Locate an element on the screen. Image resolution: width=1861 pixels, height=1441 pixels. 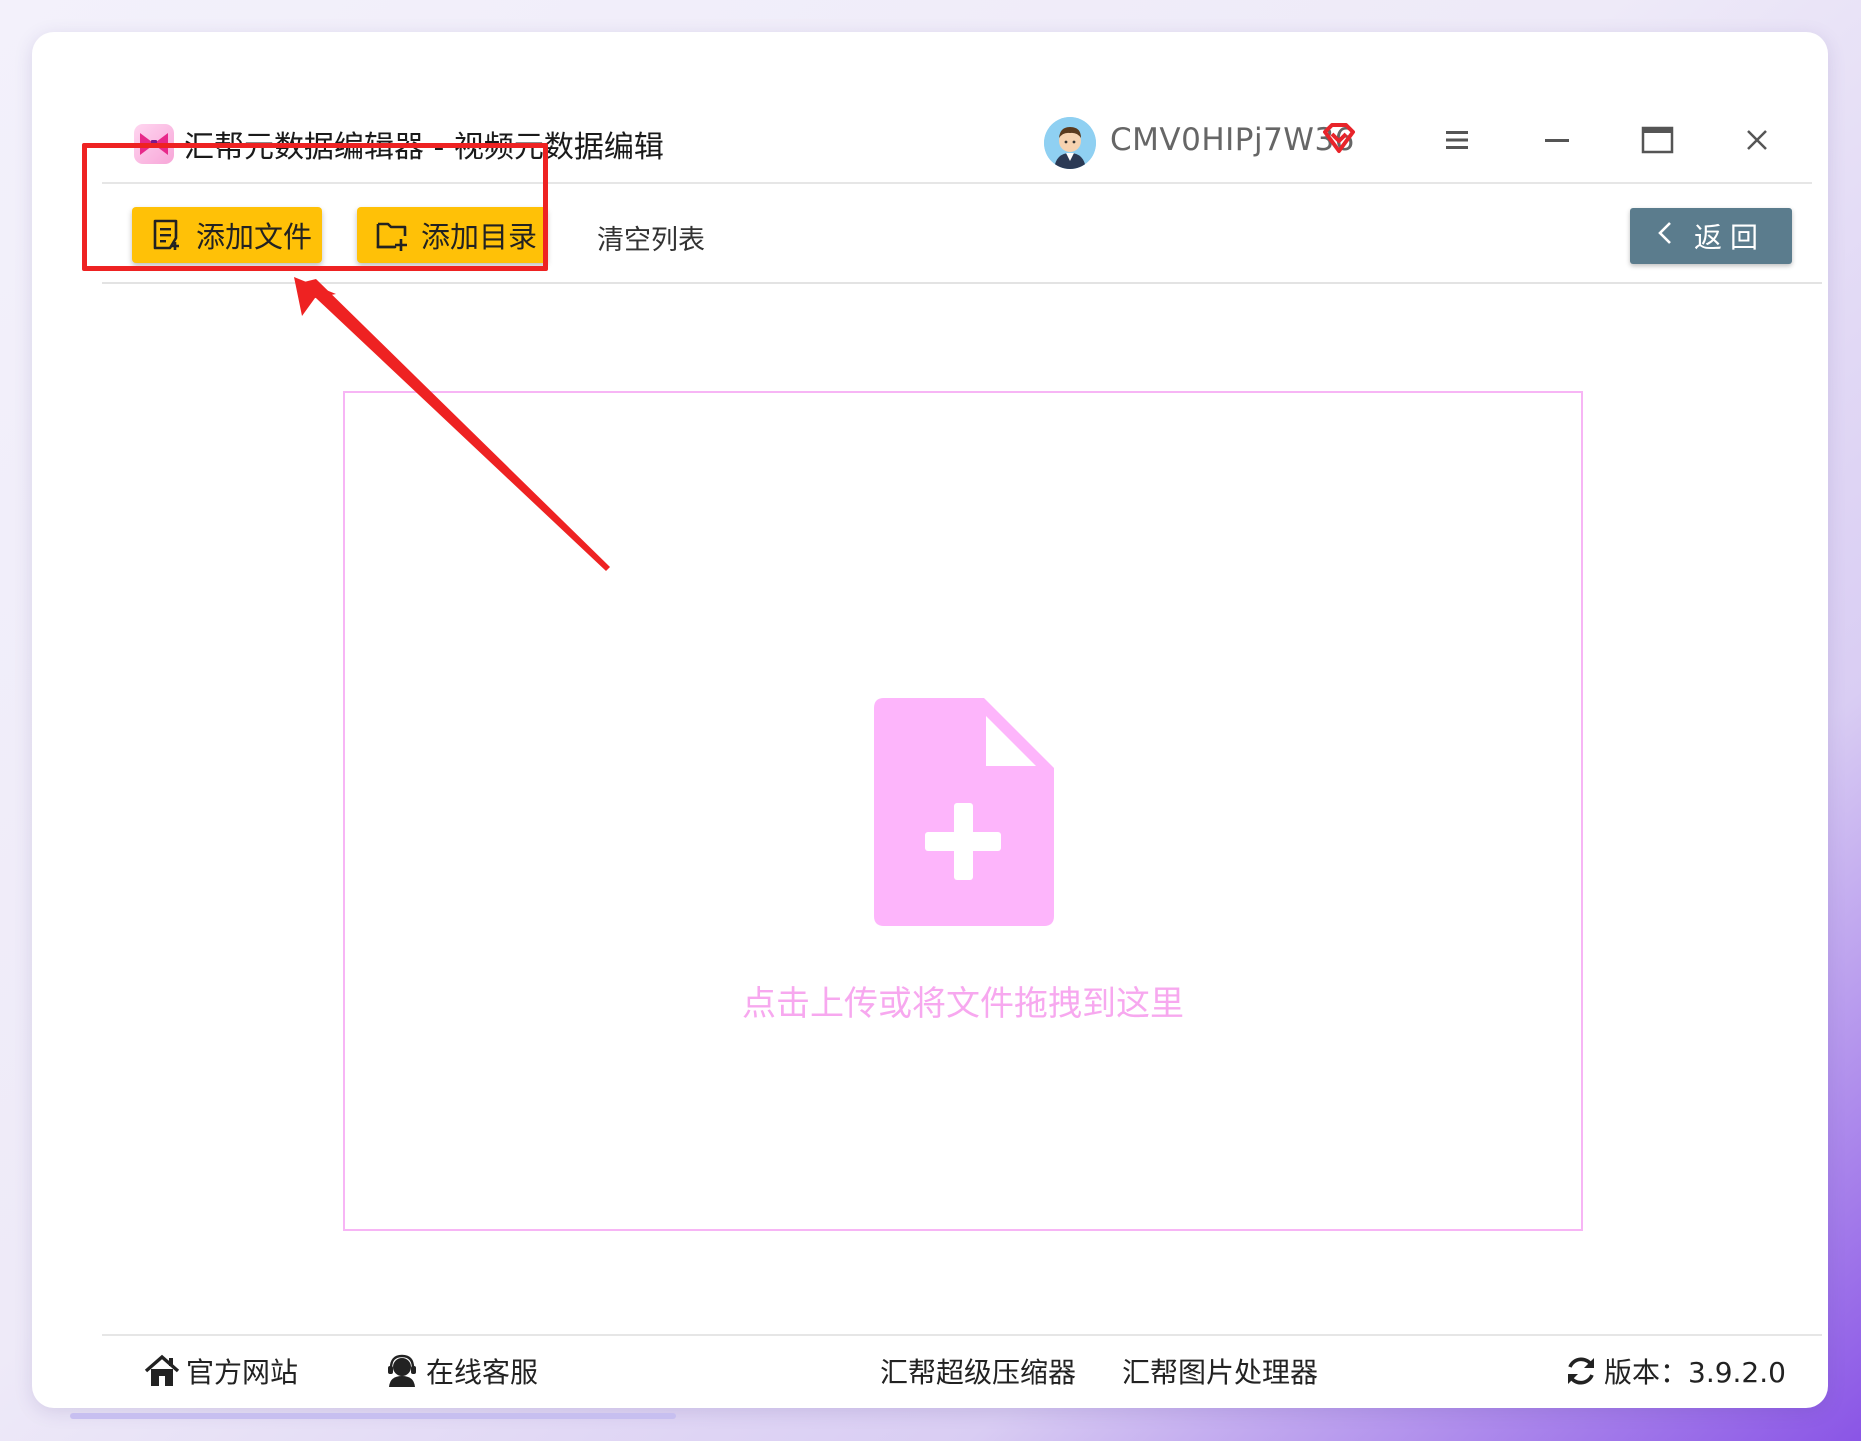
online-service-link: 在线客服 is located at coordinates (461, 1371).